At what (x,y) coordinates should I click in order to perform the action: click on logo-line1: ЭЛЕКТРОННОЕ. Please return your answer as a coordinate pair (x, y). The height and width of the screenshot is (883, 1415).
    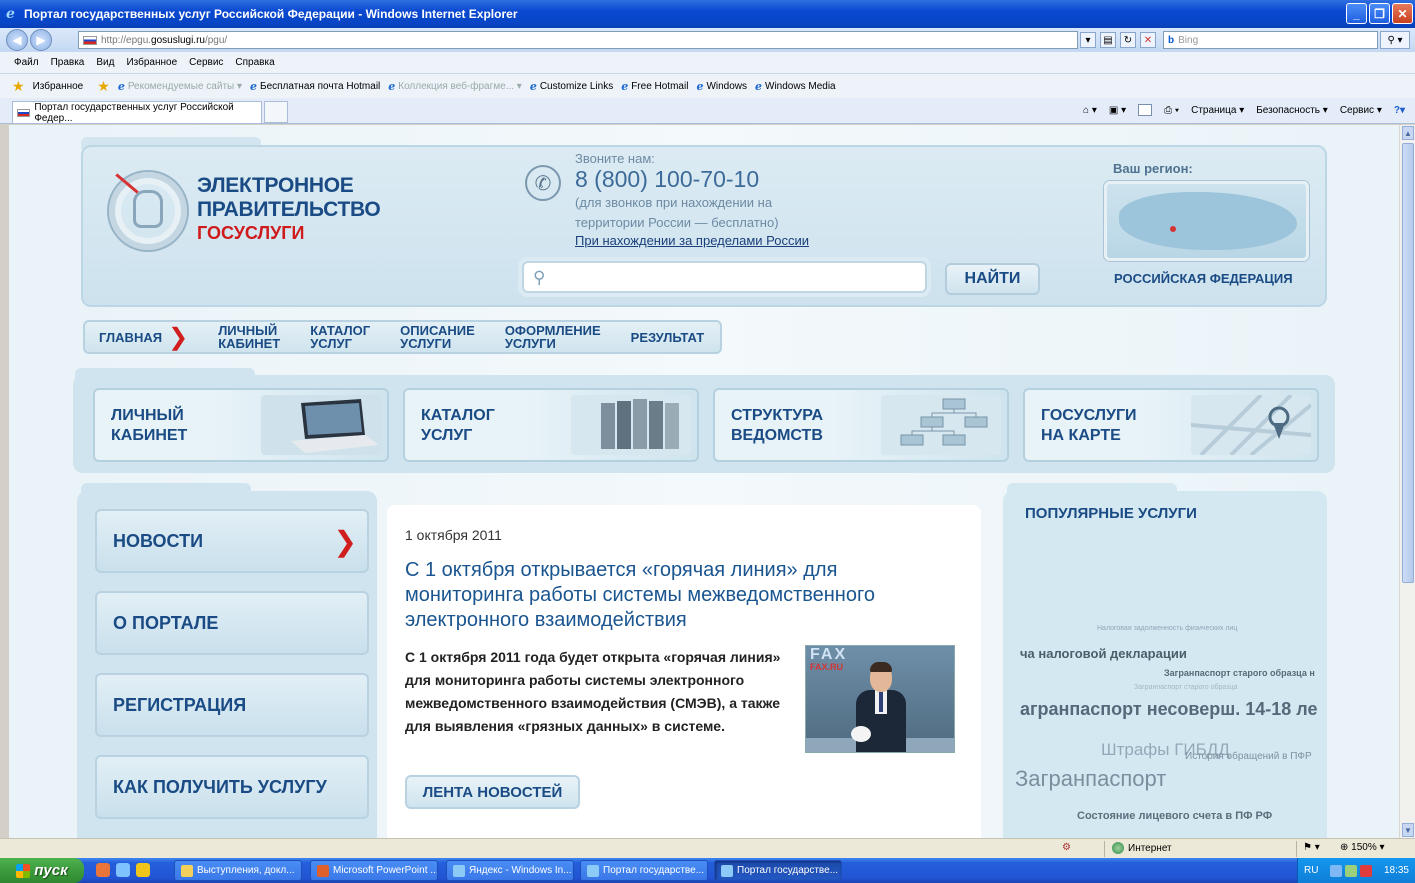
    Looking at the image, I should click on (275, 185).